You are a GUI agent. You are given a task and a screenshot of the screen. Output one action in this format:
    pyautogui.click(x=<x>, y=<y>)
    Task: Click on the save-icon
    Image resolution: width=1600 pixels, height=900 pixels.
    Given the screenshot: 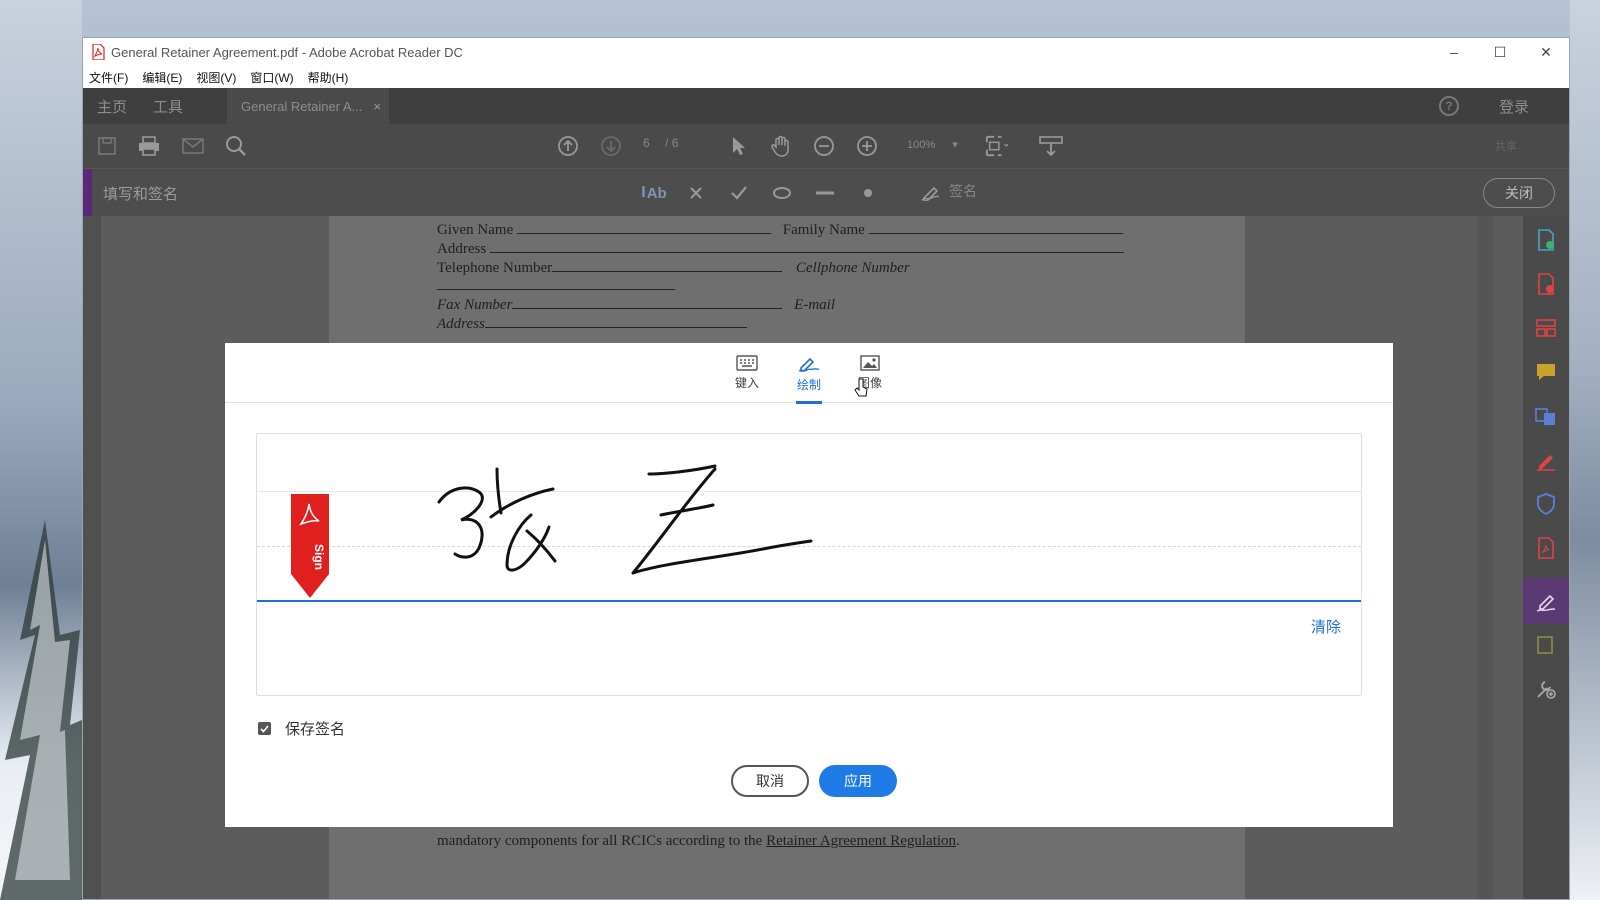 What is the action you would take?
    pyautogui.click(x=107, y=146)
    